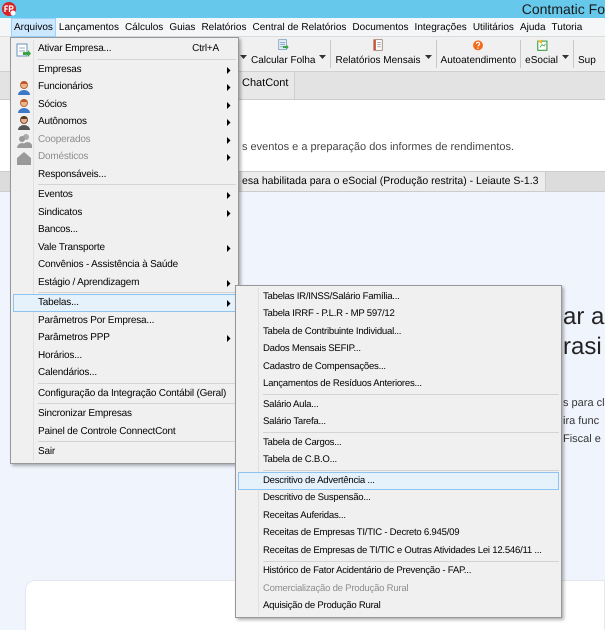  What do you see at coordinates (124, 104) in the screenshot?
I see `menu-item: Sócios` at bounding box center [124, 104].